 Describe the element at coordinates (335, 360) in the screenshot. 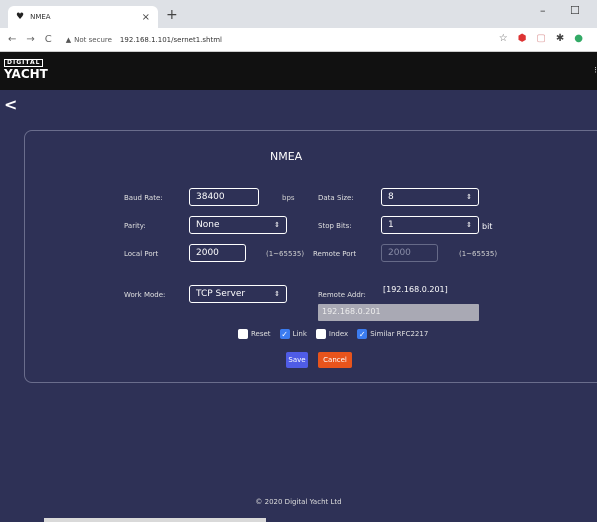

I see `cancel-button: Cancel` at that location.